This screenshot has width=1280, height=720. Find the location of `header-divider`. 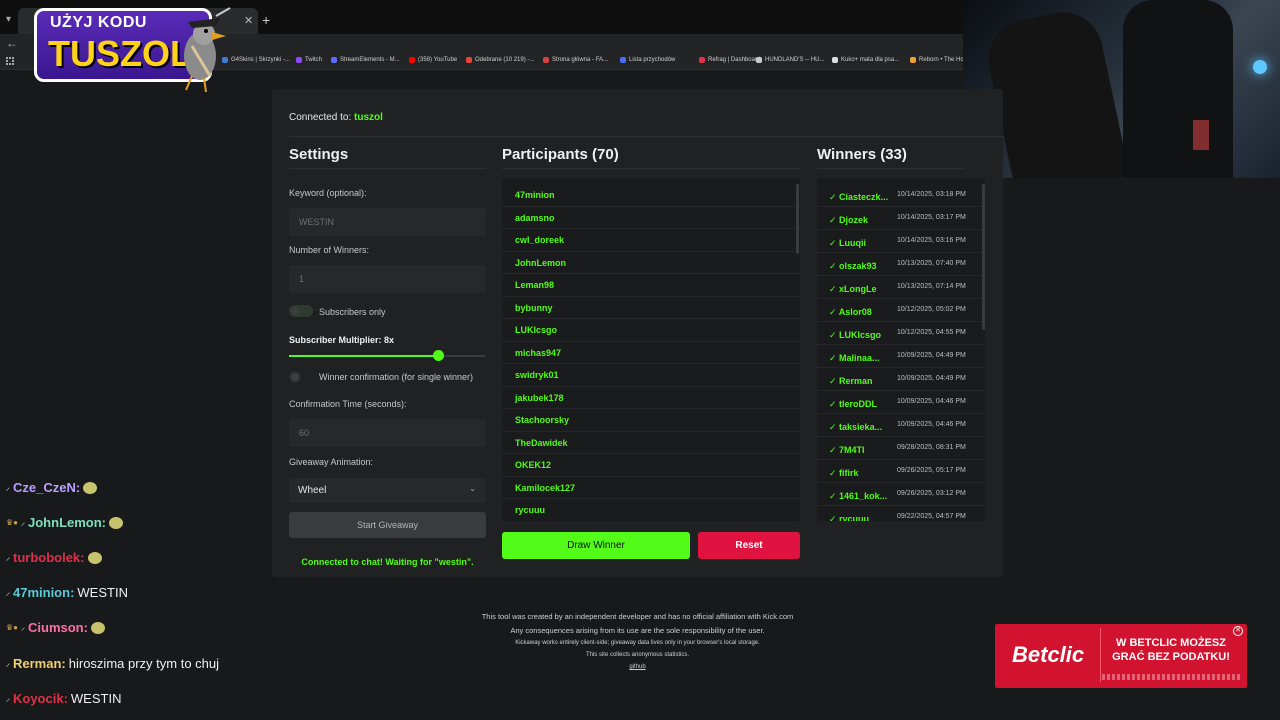

header-divider is located at coordinates (646, 136).